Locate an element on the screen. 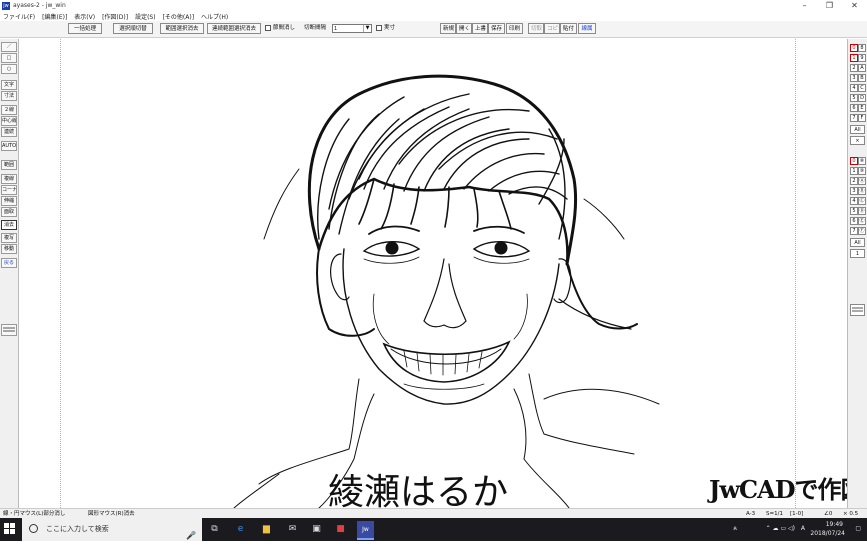 This screenshot has width=867, height=547. stretch-tool: 伸縮 is located at coordinates (9, 201).